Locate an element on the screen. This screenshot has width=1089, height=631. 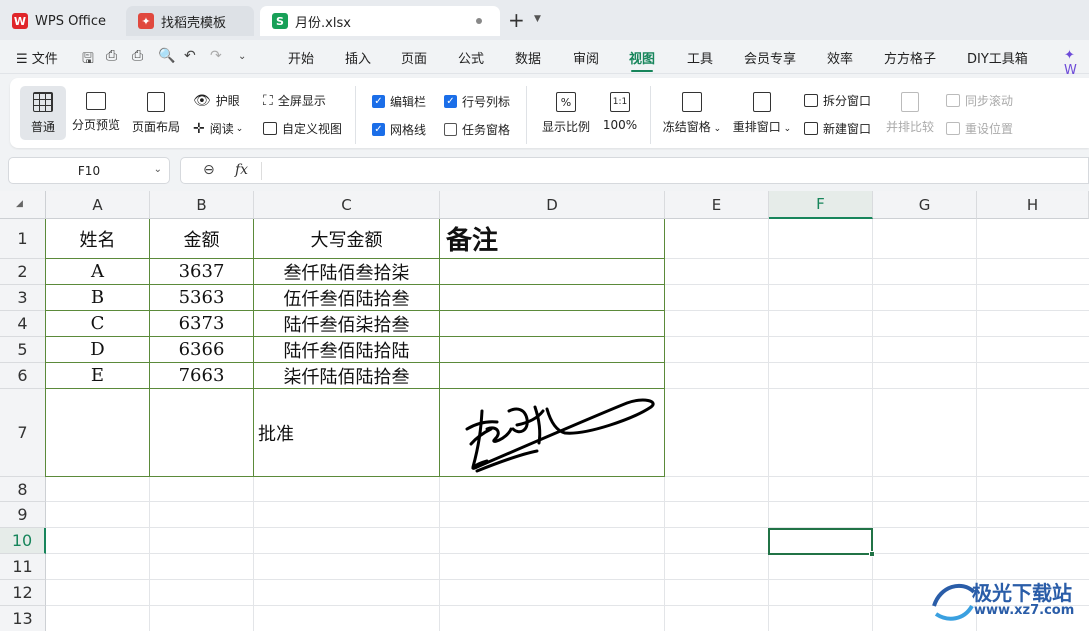
row-header-6: 6 is located at coordinates (23, 376).